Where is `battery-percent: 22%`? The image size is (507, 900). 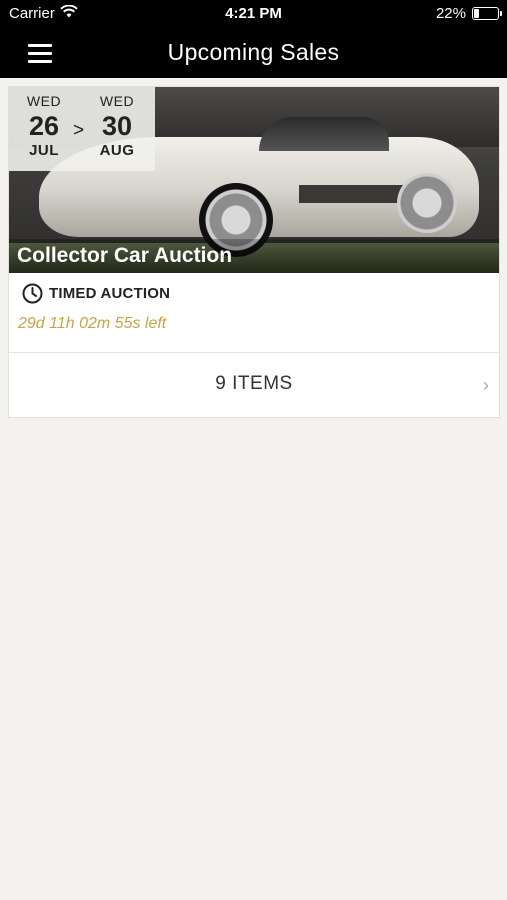 battery-percent: 22% is located at coordinates (450, 13).